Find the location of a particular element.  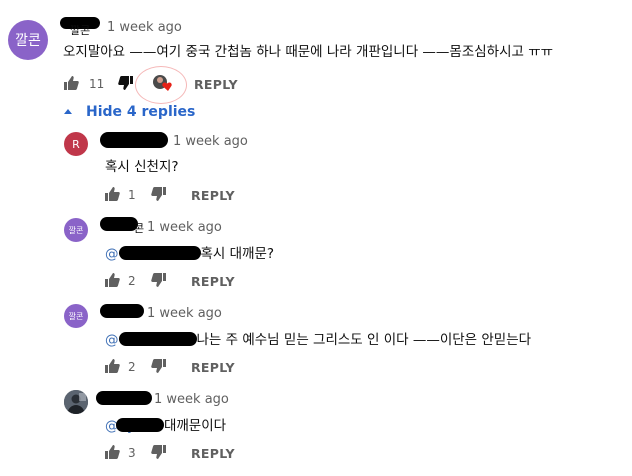

like-count: 1 is located at coordinates (132, 195).